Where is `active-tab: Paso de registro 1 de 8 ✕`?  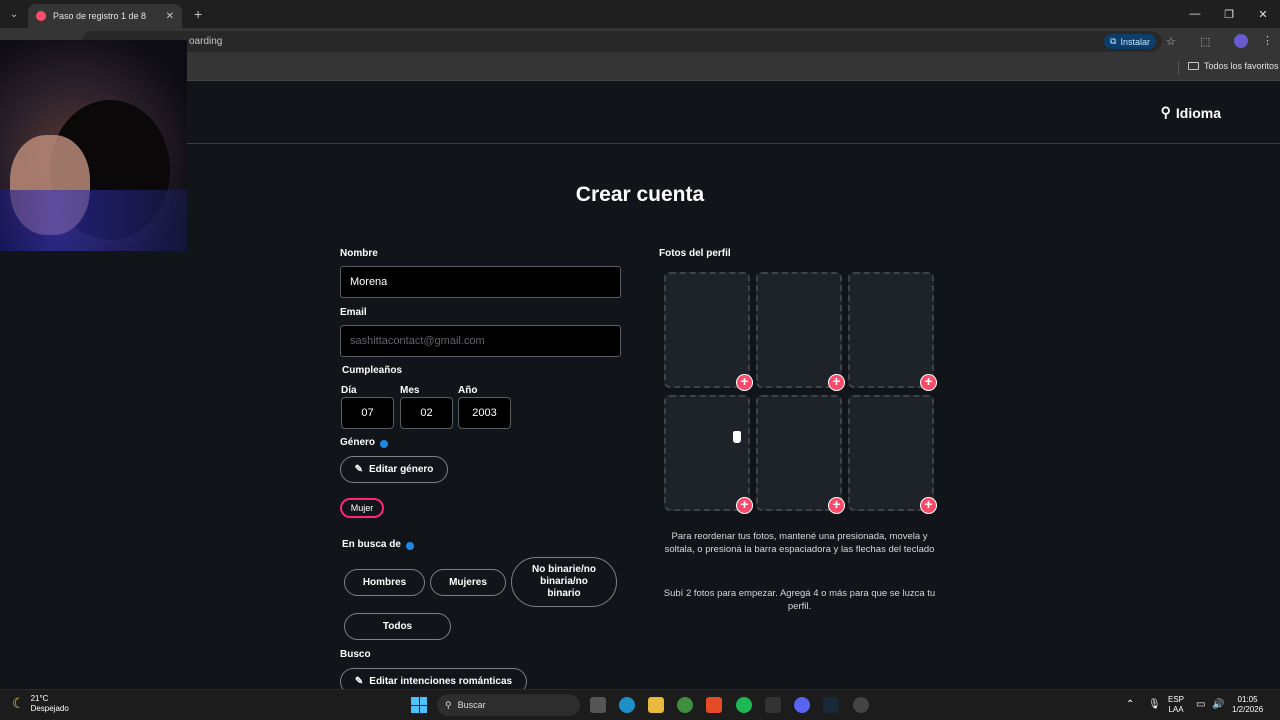
active-tab: Paso de registro 1 de 8 ✕ is located at coordinates (105, 16).